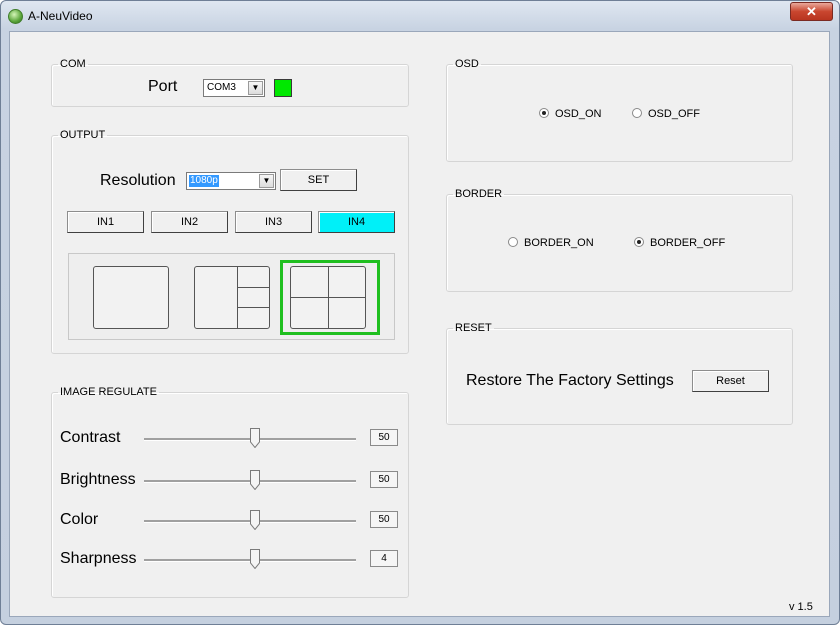 This screenshot has width=840, height=625. What do you see at coordinates (105, 222) in the screenshot?
I see `input-1-button: IN1` at bounding box center [105, 222].